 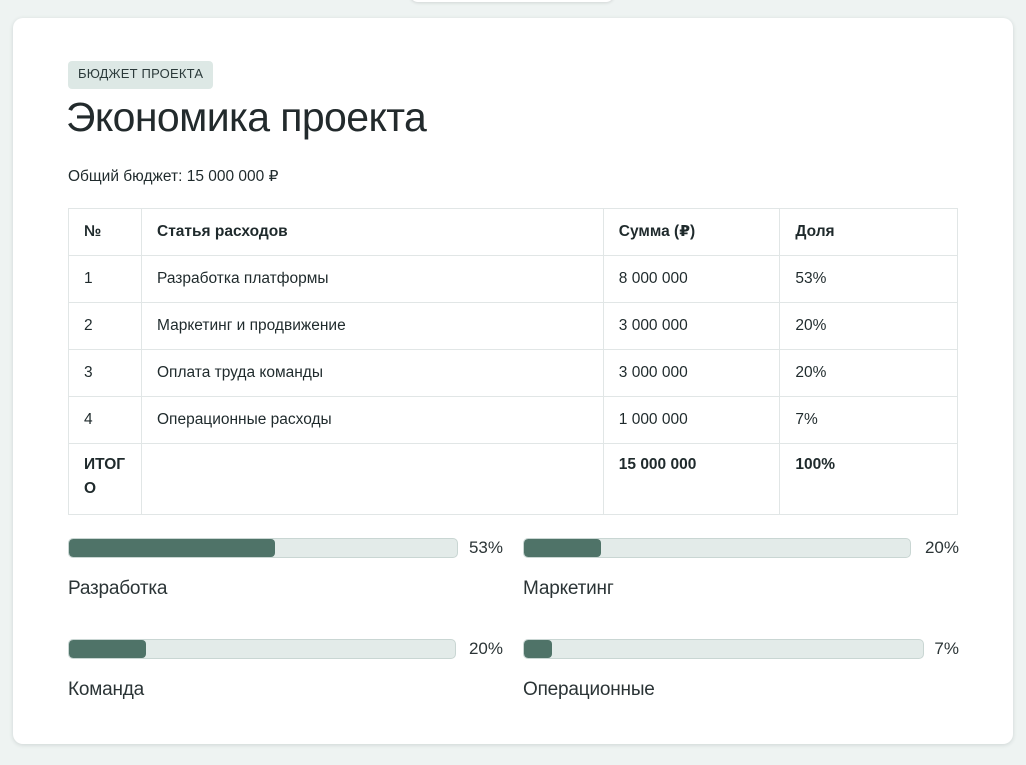 What do you see at coordinates (868, 479) in the screenshot?
I see `total-share: 100%` at bounding box center [868, 479].